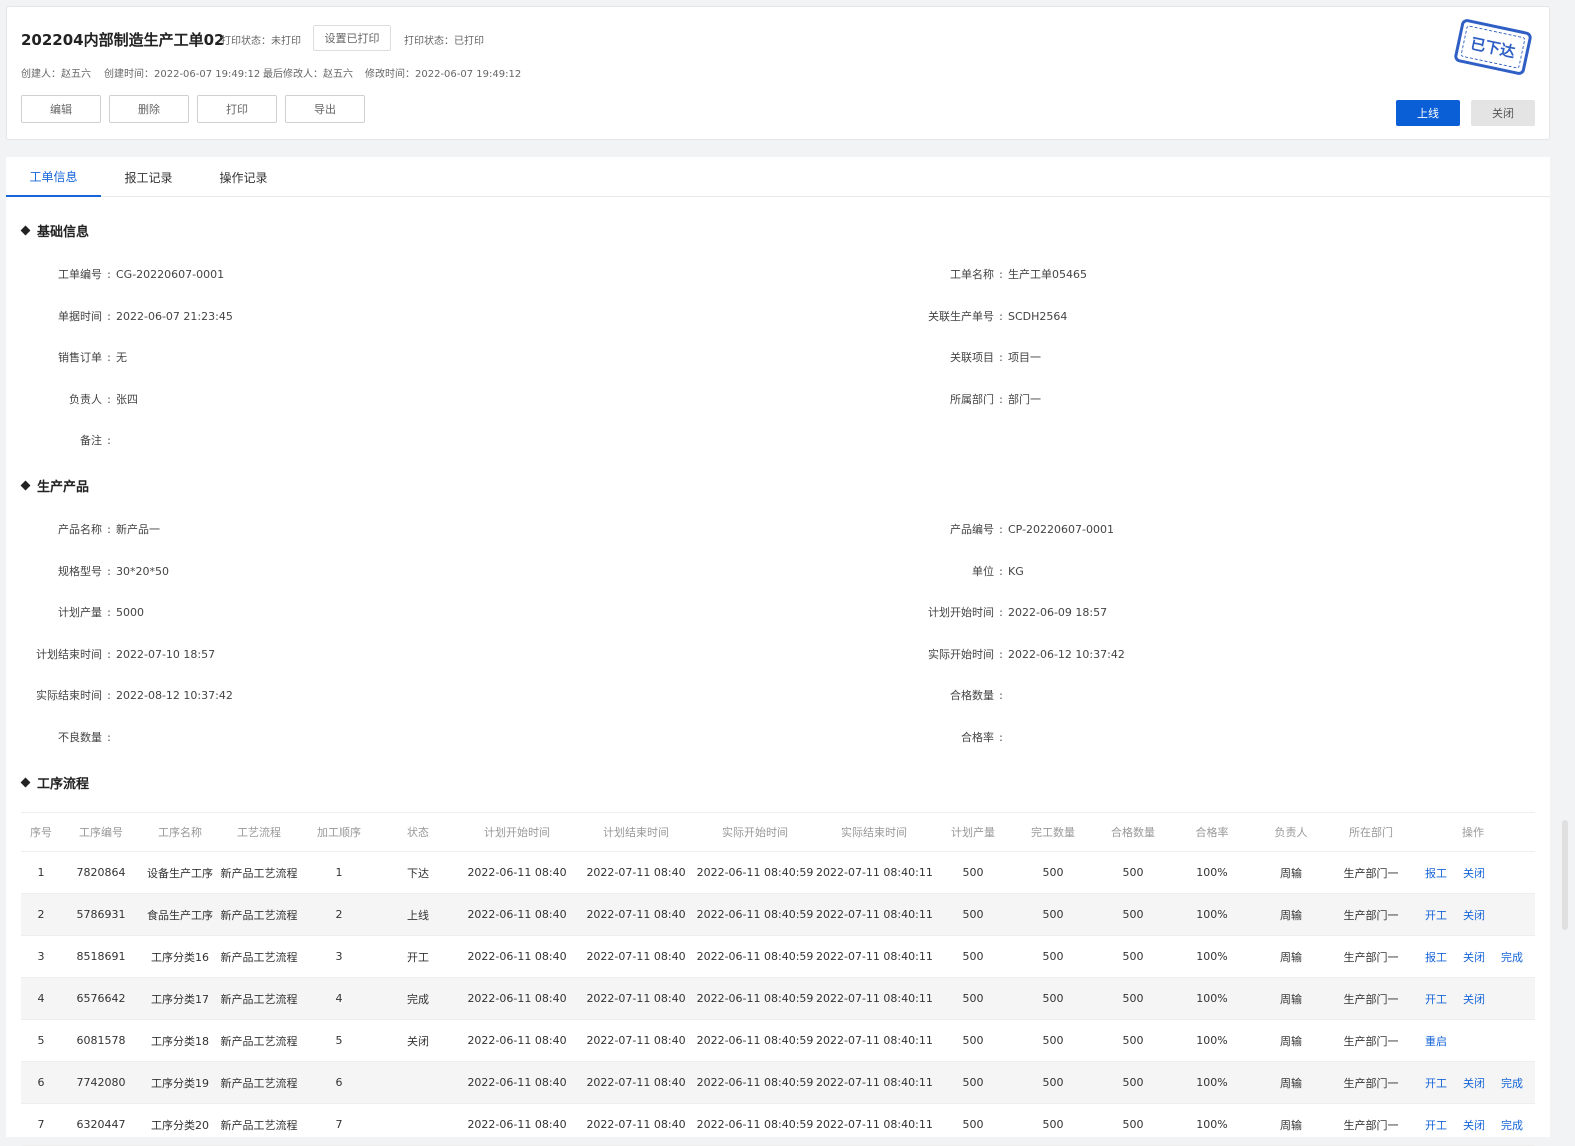  I want to click on table-cell: 3, so click(41, 956).